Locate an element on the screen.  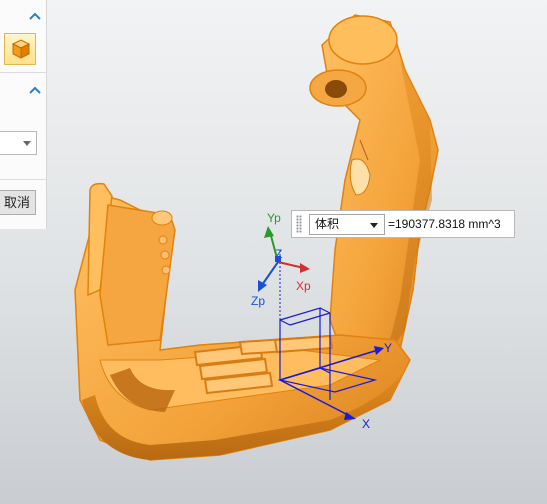
measure-type-value: 体积 is located at coordinates (327, 224).